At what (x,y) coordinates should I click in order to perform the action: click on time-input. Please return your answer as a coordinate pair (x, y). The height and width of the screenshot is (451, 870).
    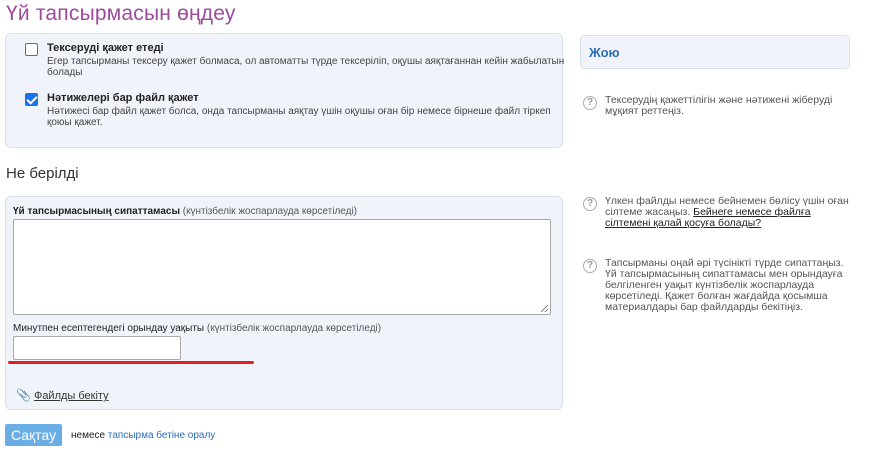
    Looking at the image, I should click on (97, 348).